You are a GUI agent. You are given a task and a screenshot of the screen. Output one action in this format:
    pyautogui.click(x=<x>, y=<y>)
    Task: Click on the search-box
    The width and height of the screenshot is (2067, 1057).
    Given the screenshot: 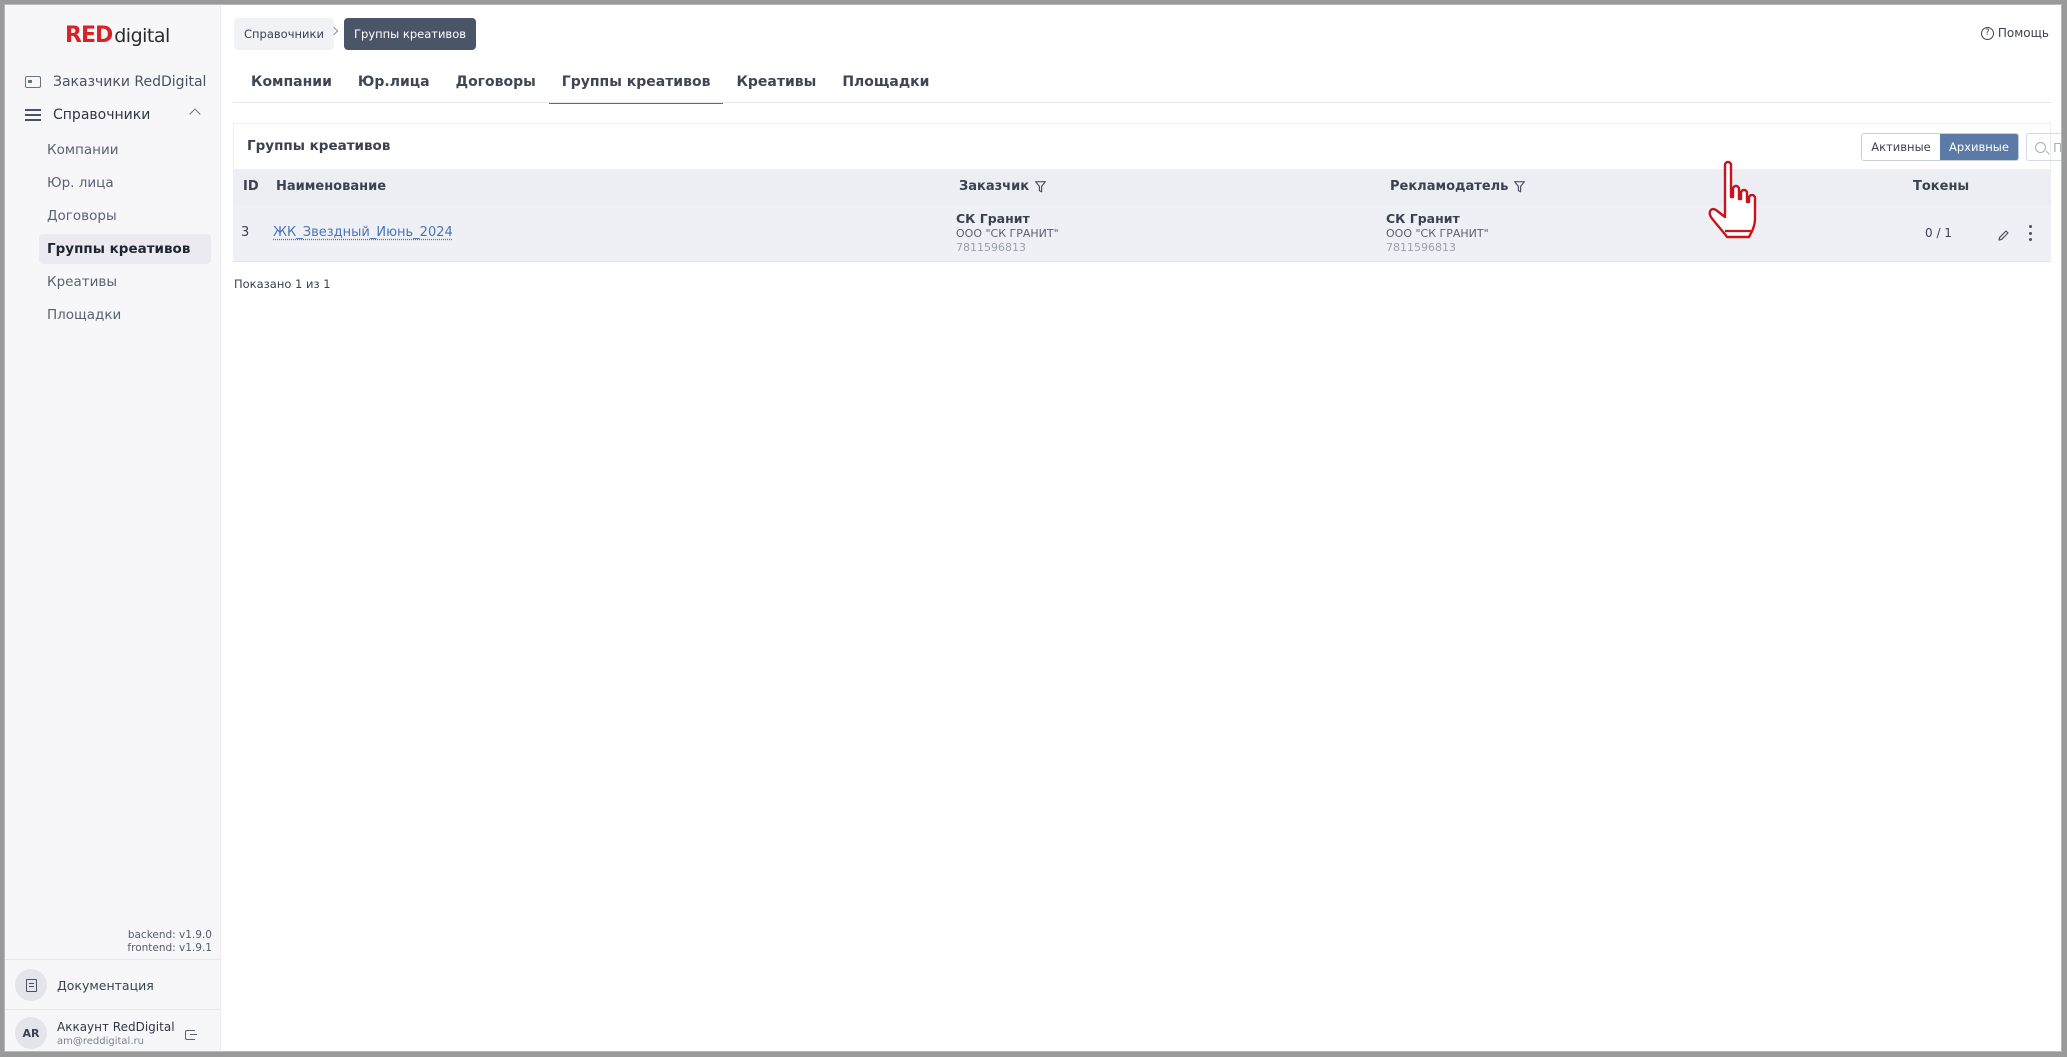 What is the action you would take?
    pyautogui.click(x=2043, y=147)
    